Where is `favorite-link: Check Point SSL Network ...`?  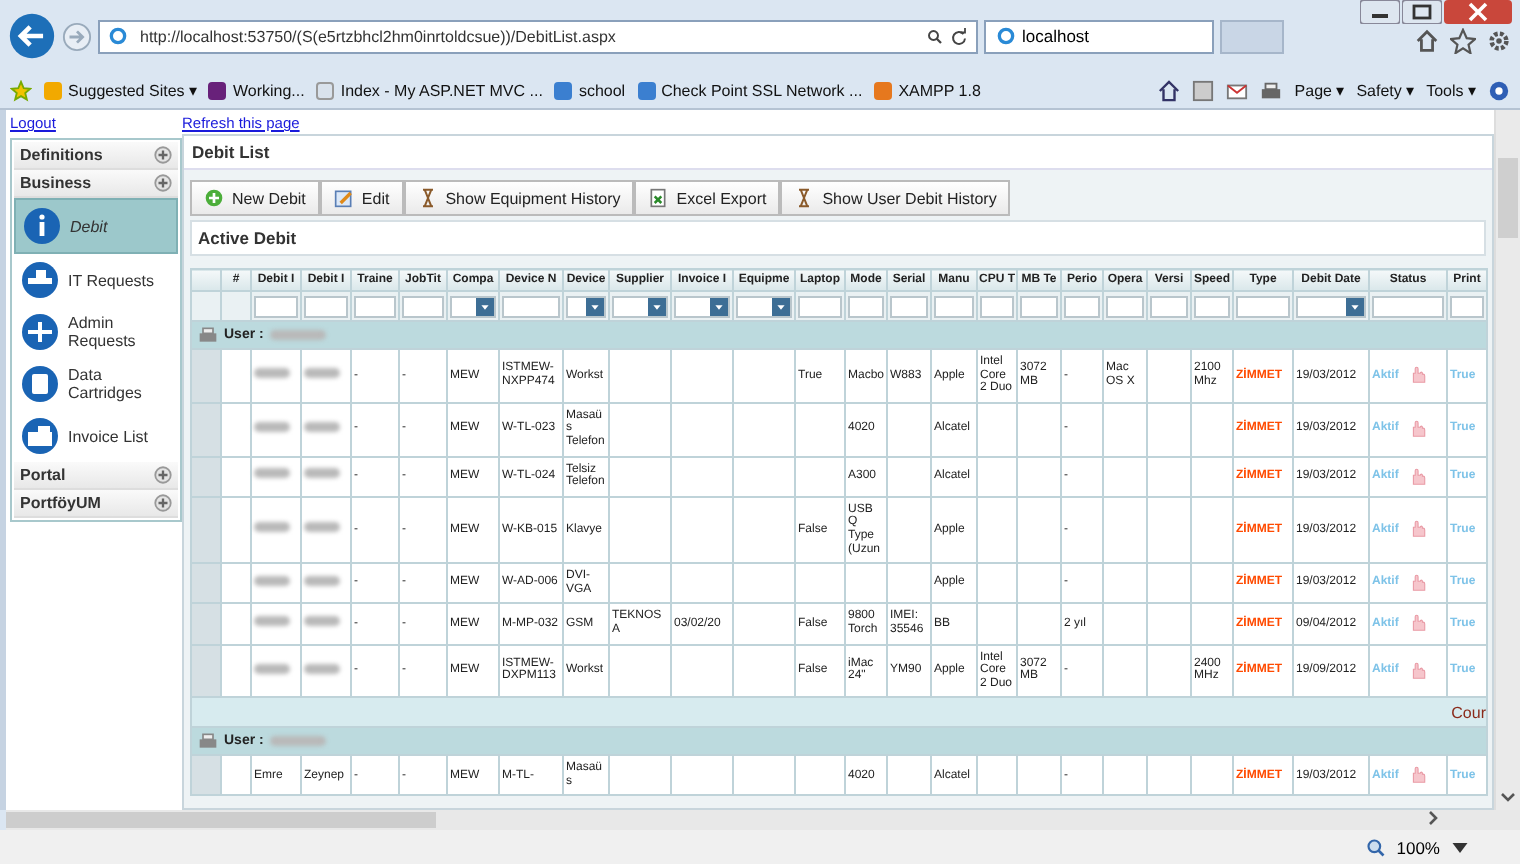 favorite-link: Check Point SSL Network ... is located at coordinates (750, 90).